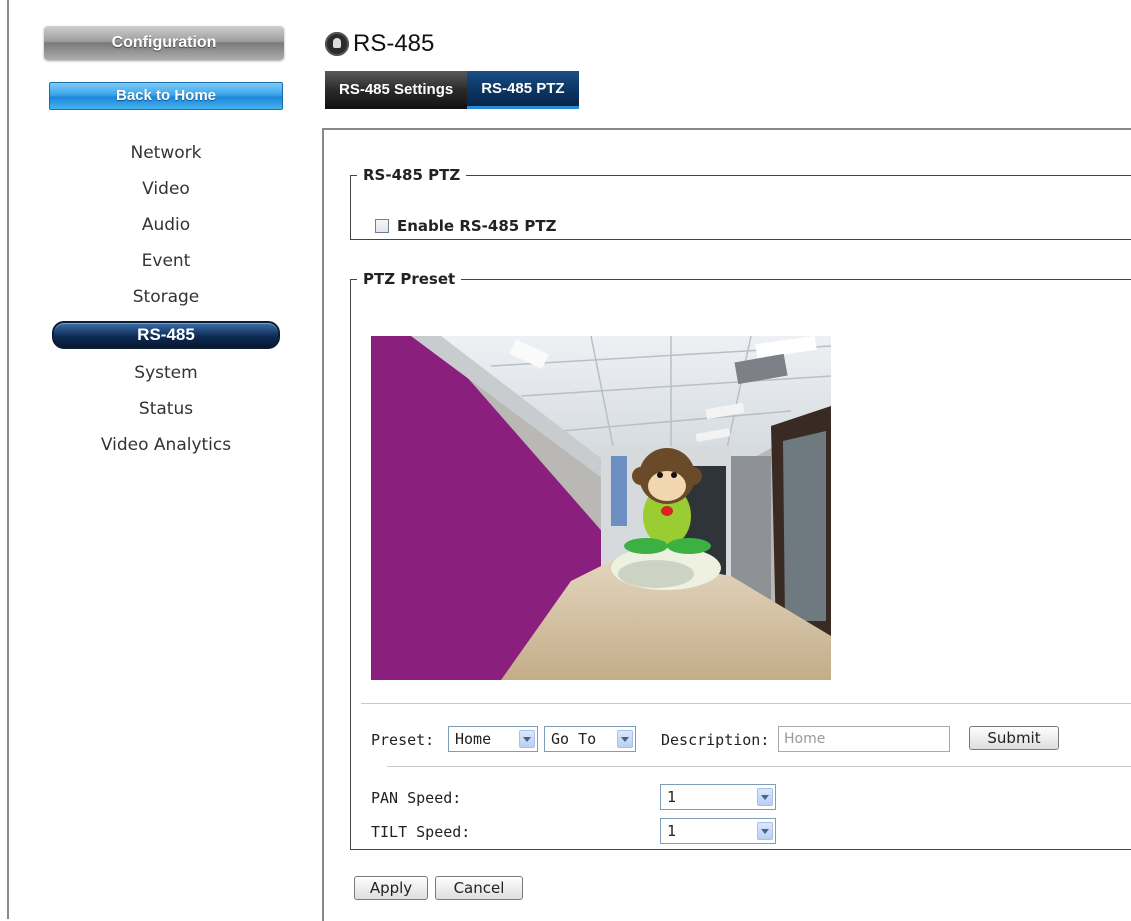 This screenshot has width=1131, height=921. Describe the element at coordinates (864, 739) in the screenshot. I see `description-input: Home` at that location.